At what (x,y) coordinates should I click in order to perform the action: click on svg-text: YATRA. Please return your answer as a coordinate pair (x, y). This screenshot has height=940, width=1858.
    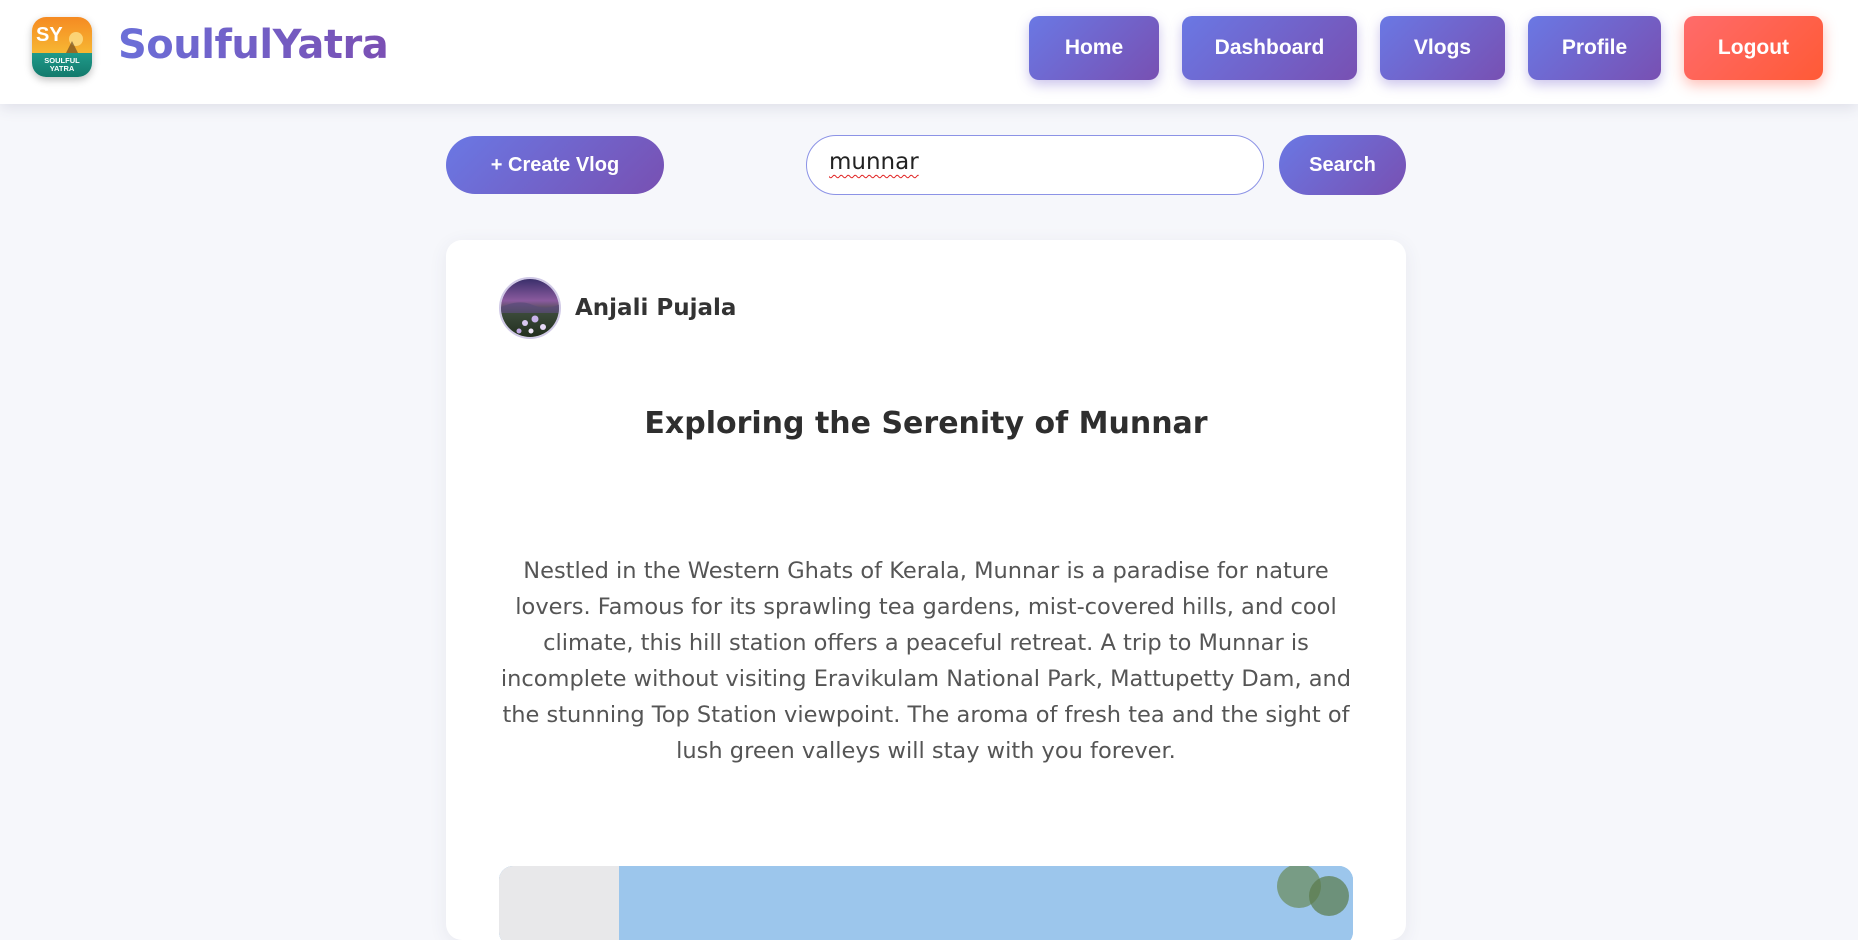
    Looking at the image, I should click on (62, 68).